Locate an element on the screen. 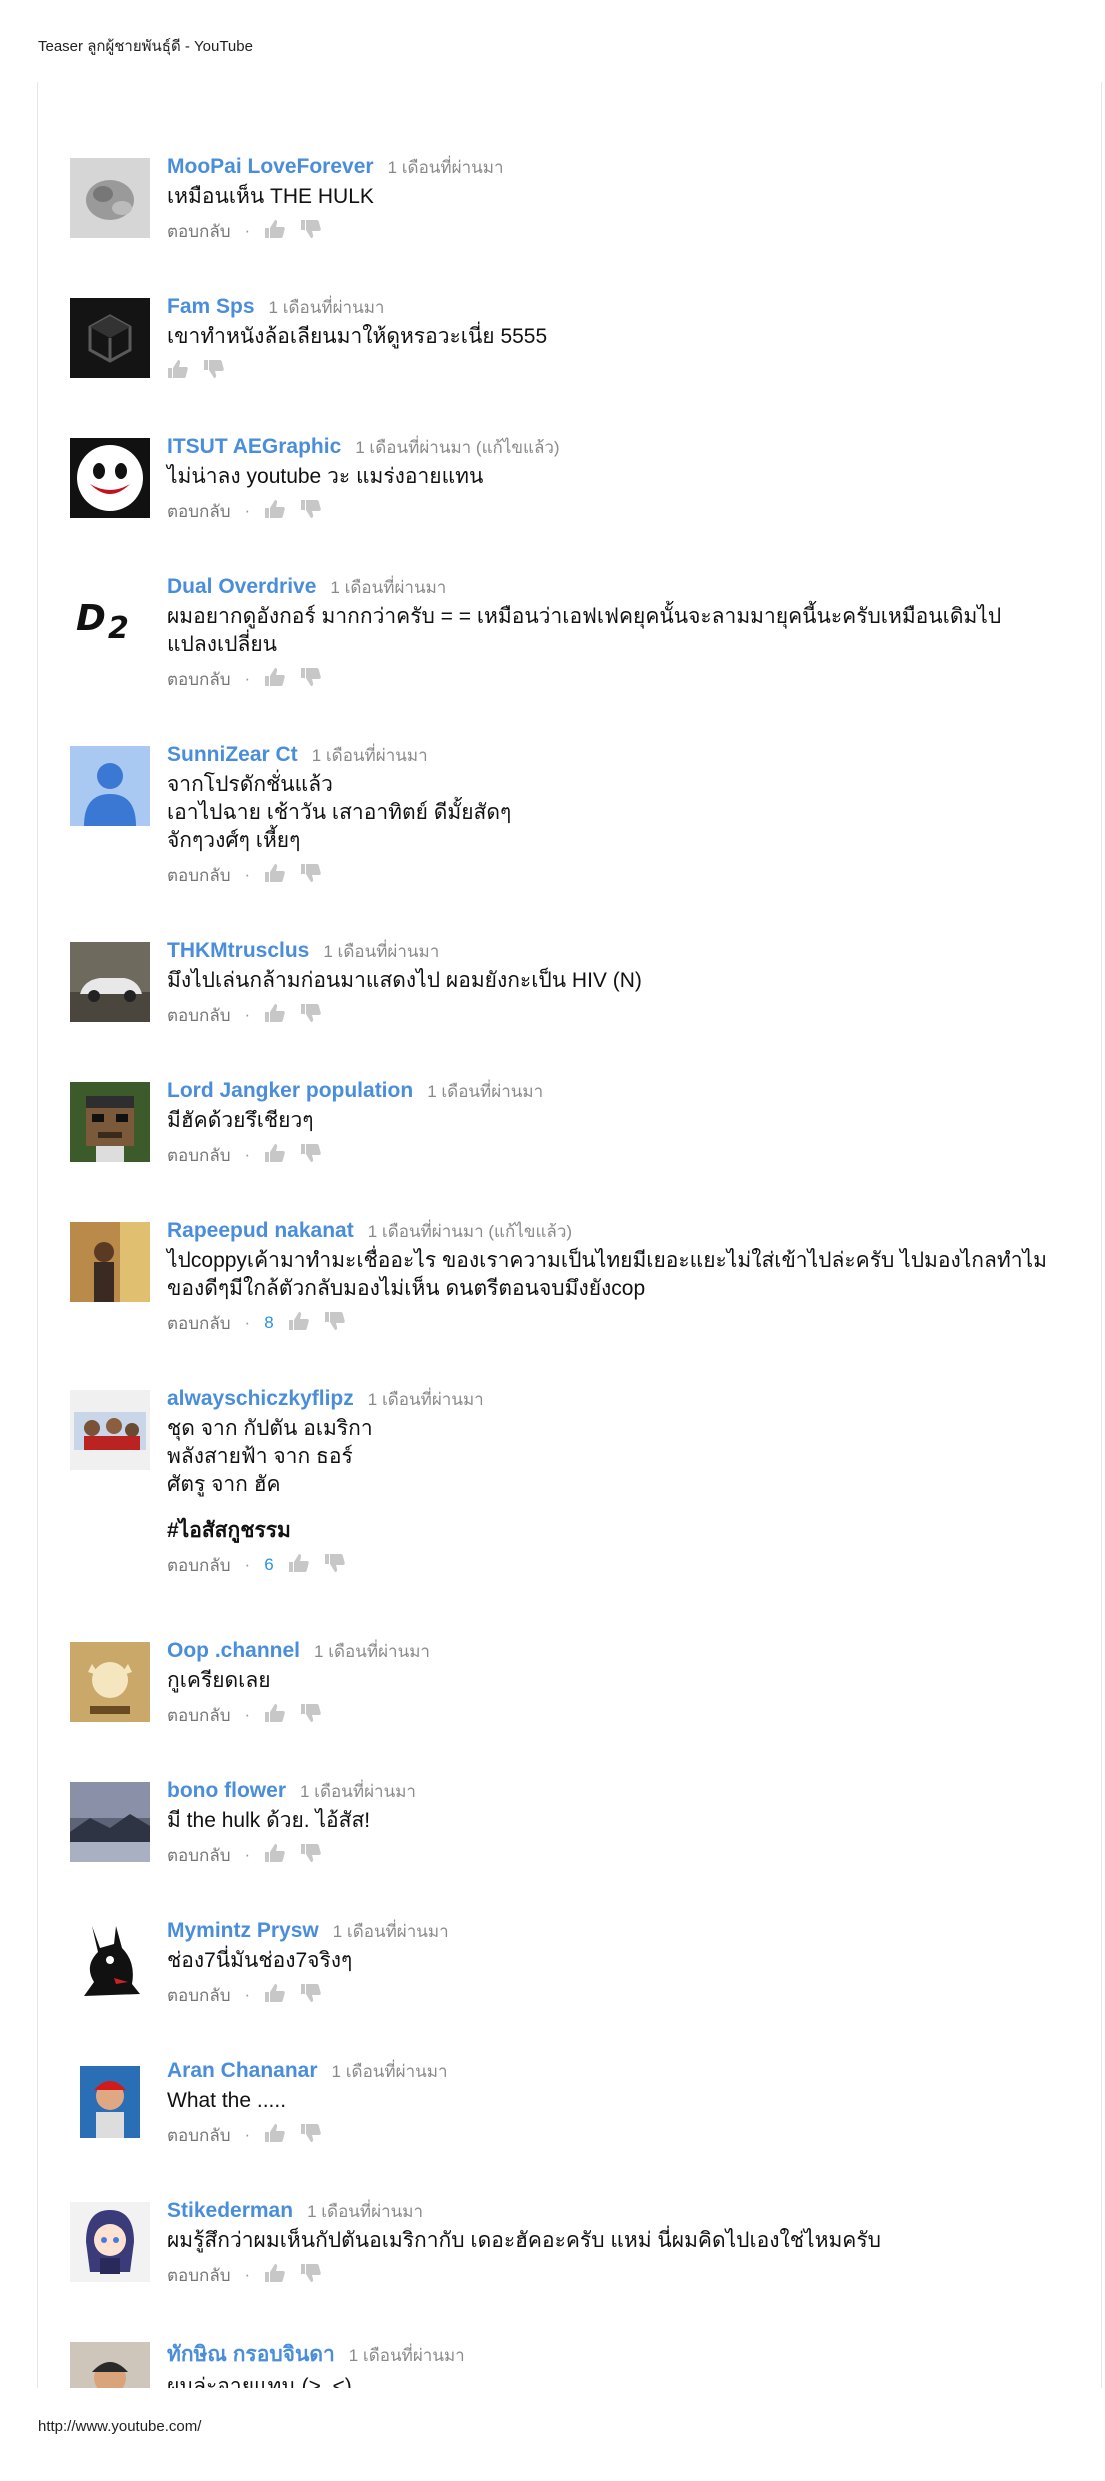 Image resolution: width=1105 pixels, height=2481 pixels. comment-author-link: alwayschiczkyflipz is located at coordinates (260, 1399).